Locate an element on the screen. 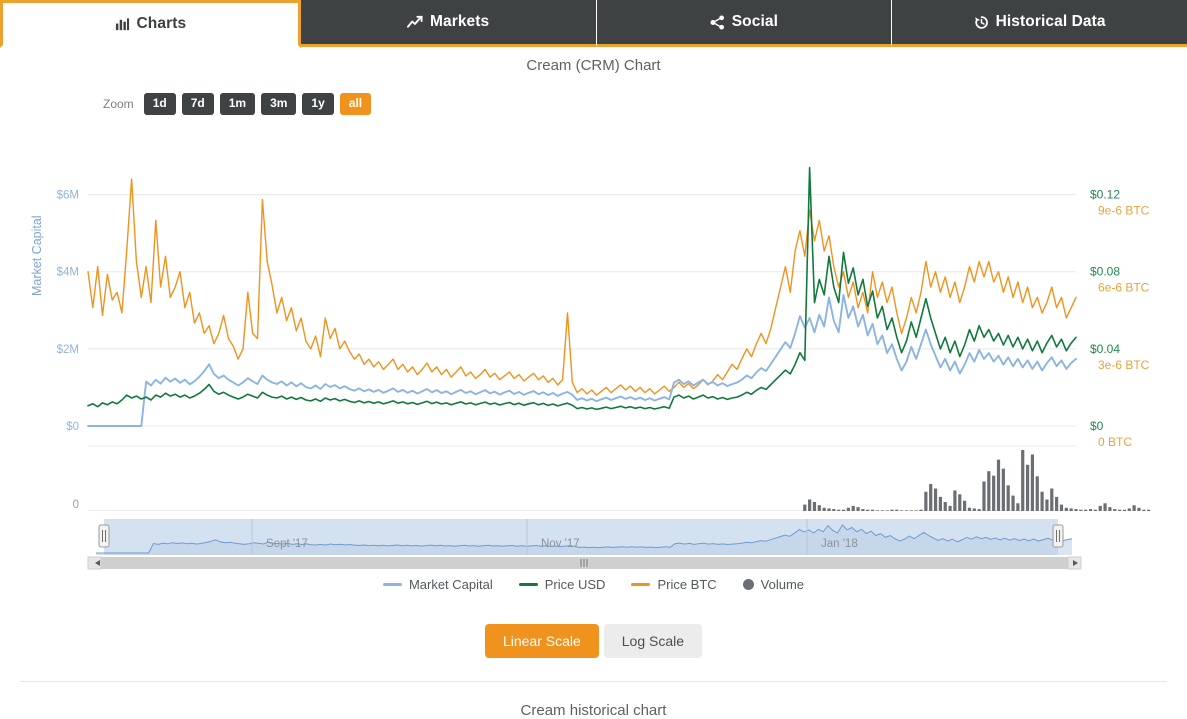  zoom-button-all: all is located at coordinates (355, 104).